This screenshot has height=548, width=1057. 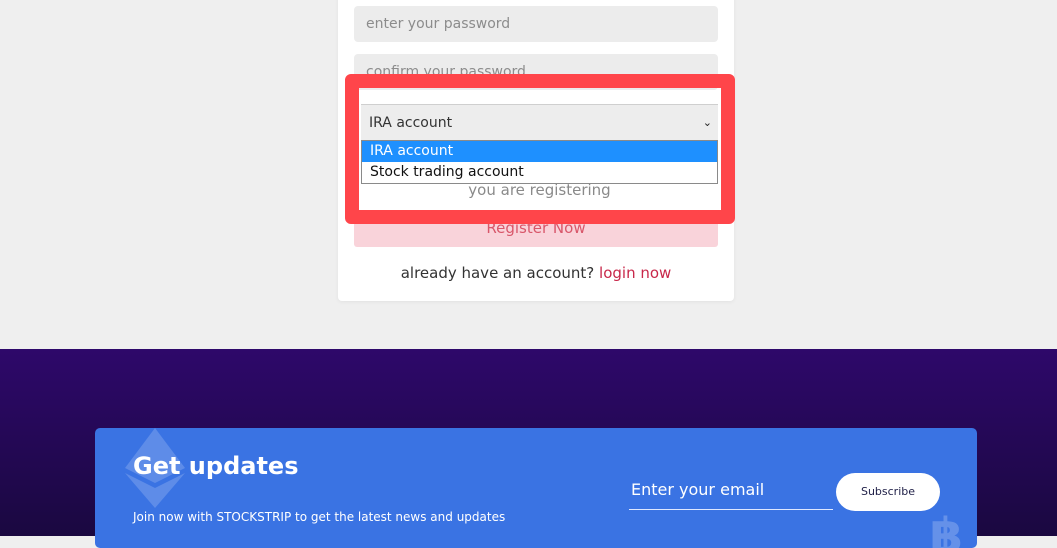 I want to click on login-link: login now, so click(x=635, y=273).